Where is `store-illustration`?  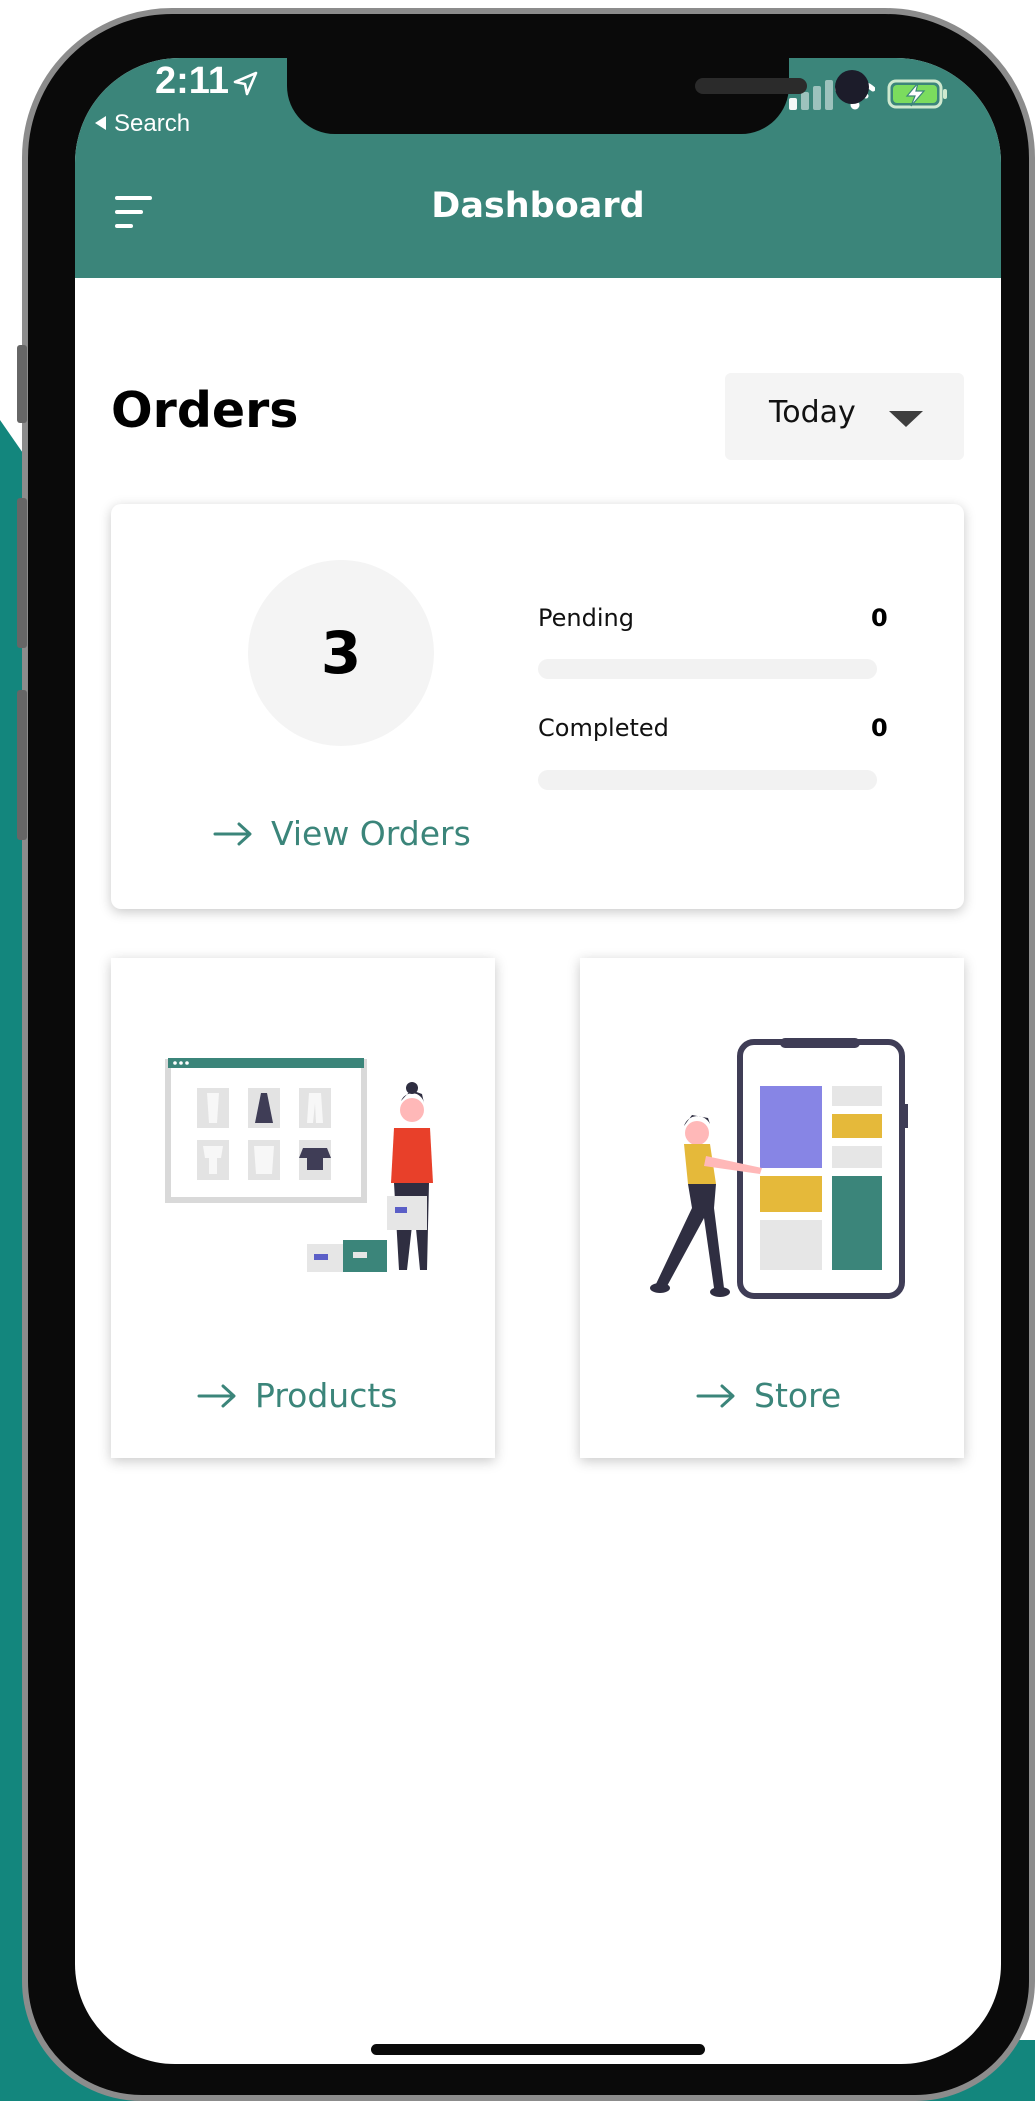 store-illustration is located at coordinates (779, 1168).